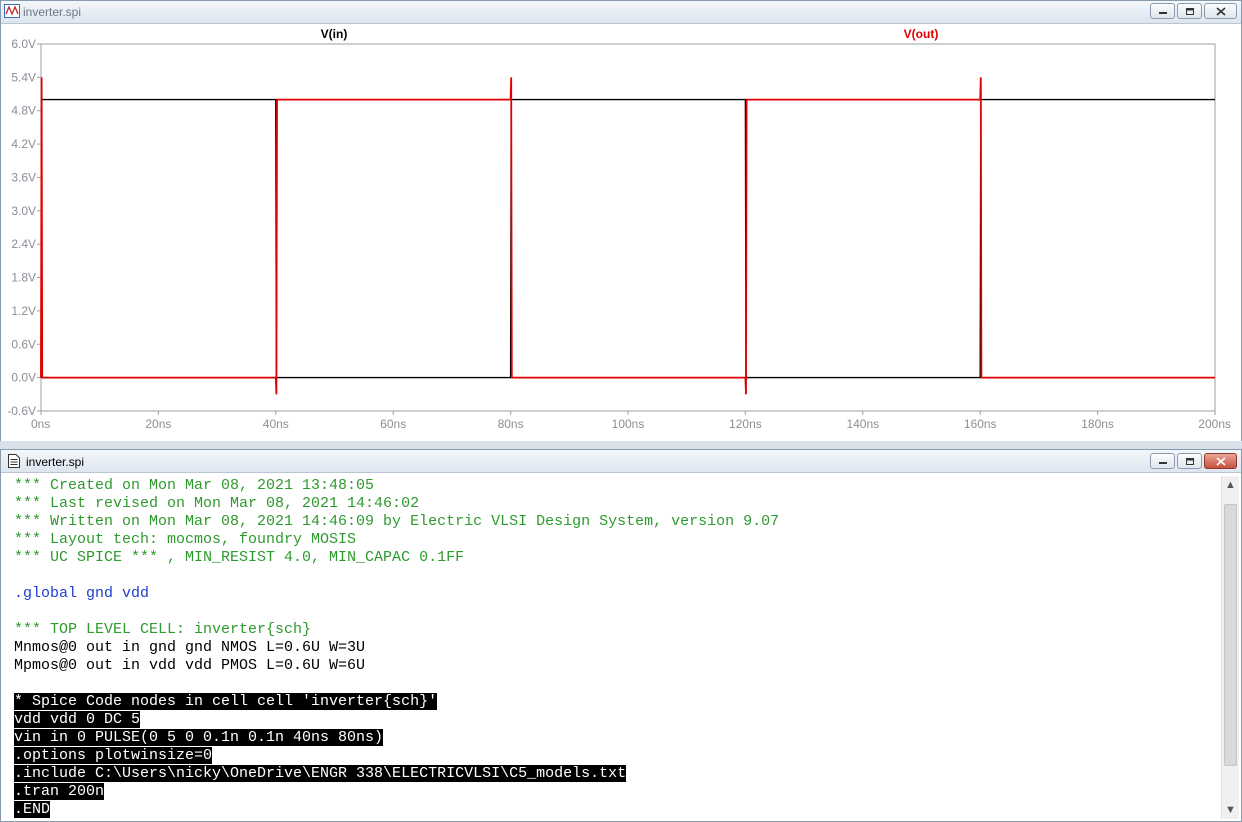 The height and width of the screenshot is (822, 1242). Describe the element at coordinates (52, 12) in the screenshot. I see `waveform-window-title: inverter.spi` at that location.